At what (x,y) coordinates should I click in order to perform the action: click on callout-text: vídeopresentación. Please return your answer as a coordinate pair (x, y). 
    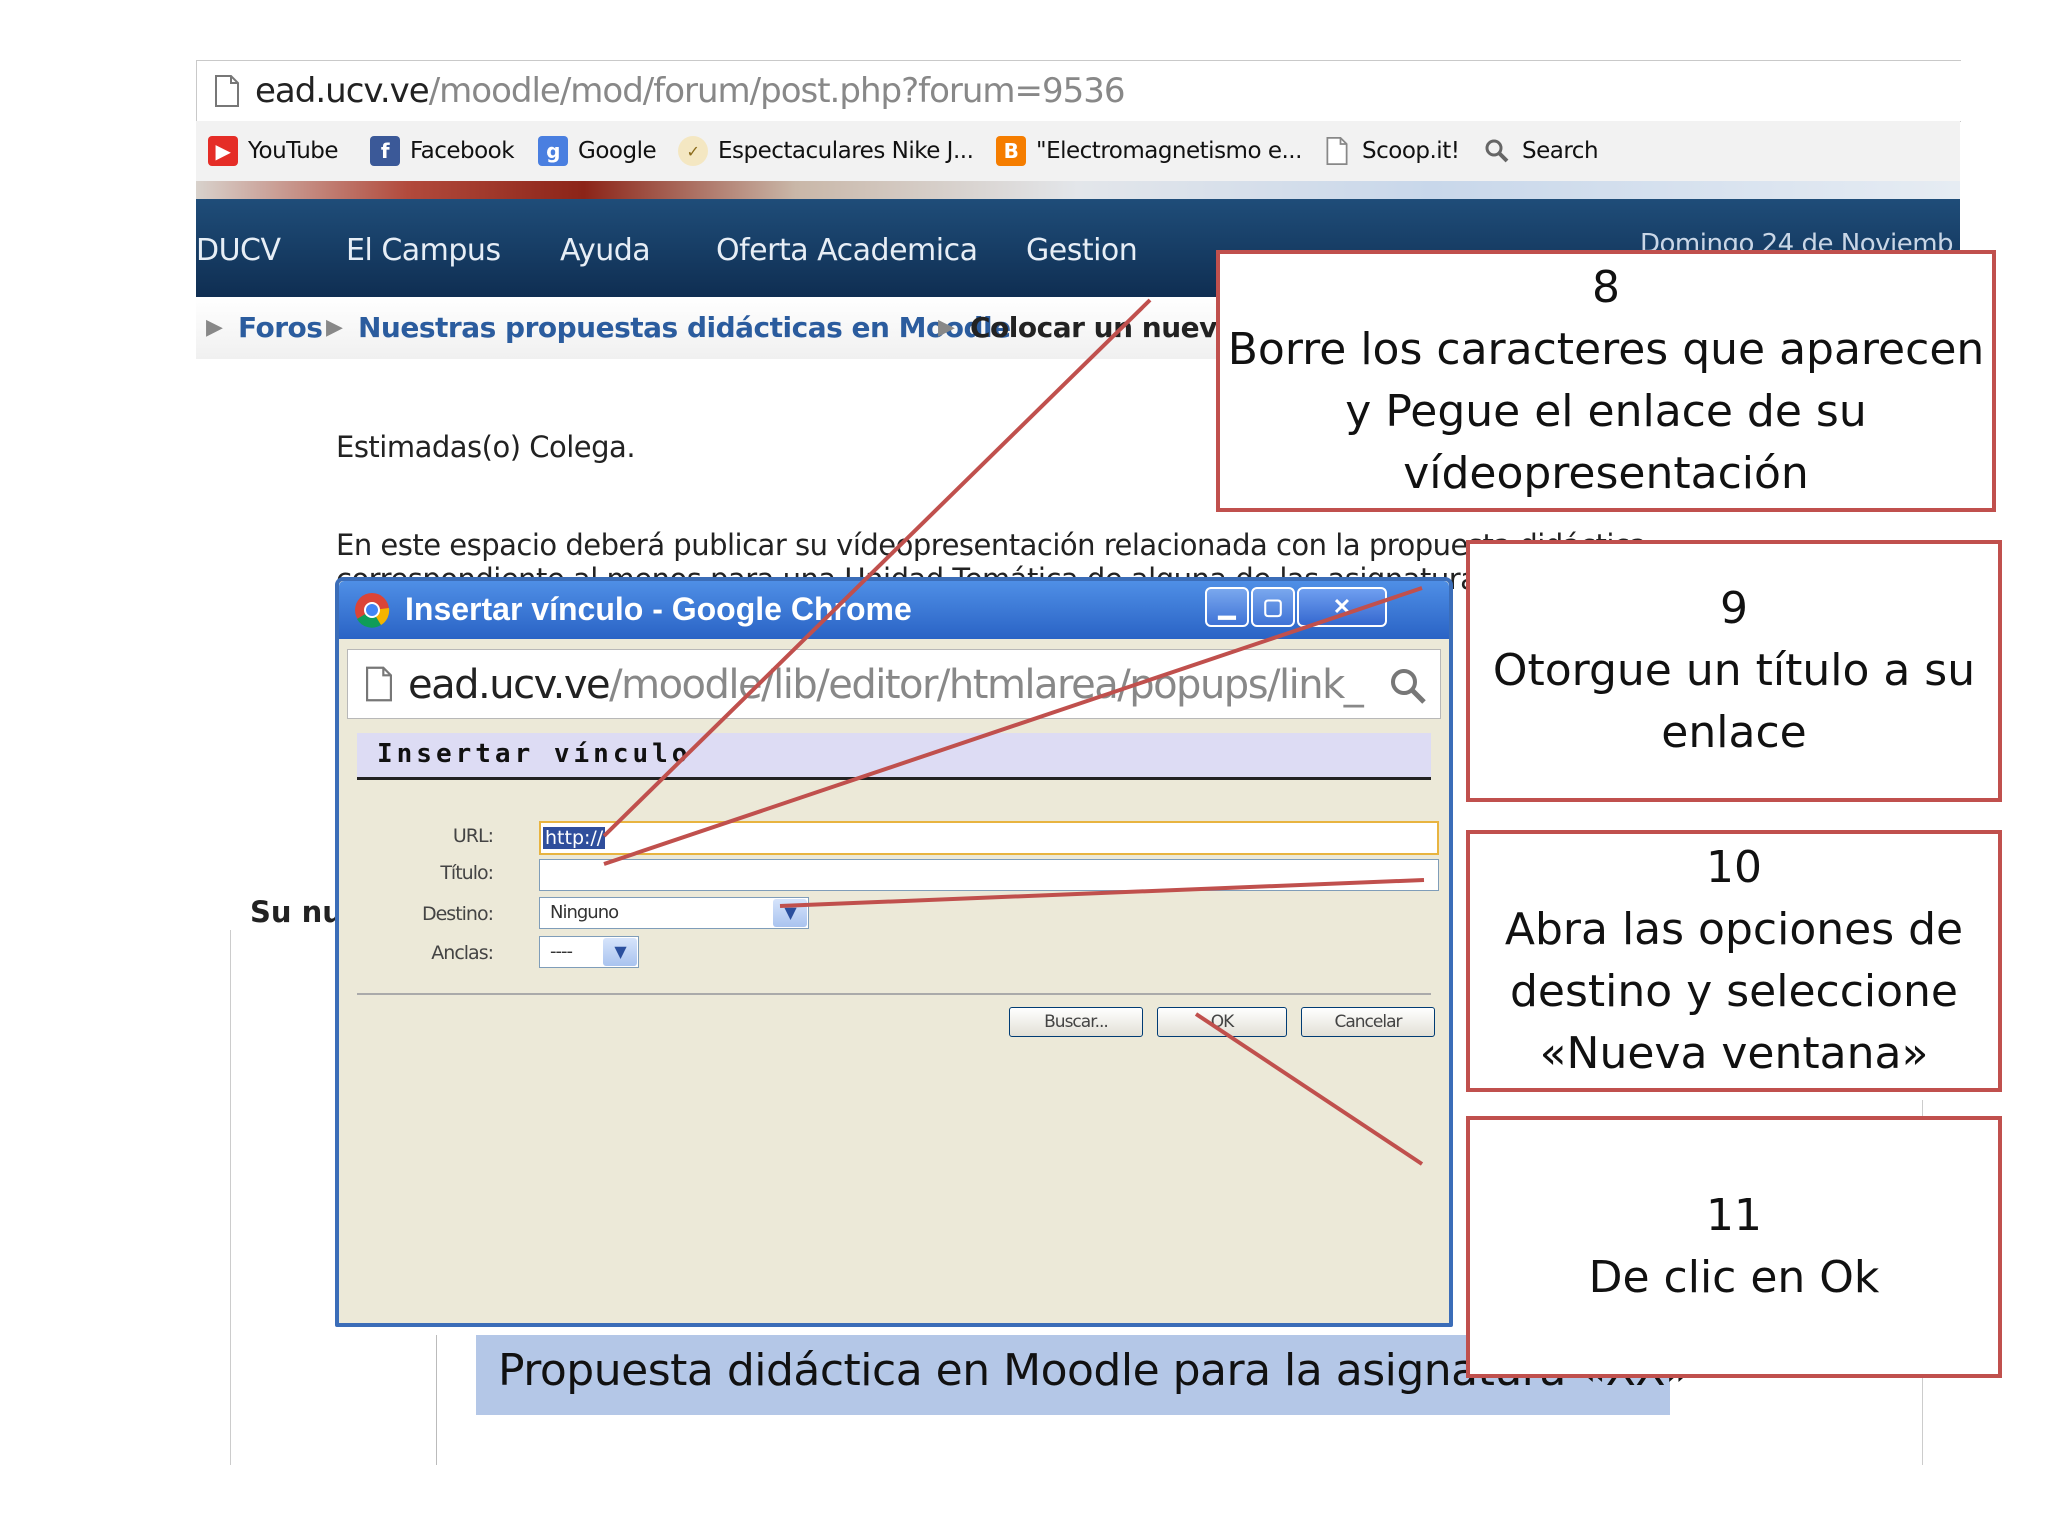
    Looking at the image, I should click on (1606, 473).